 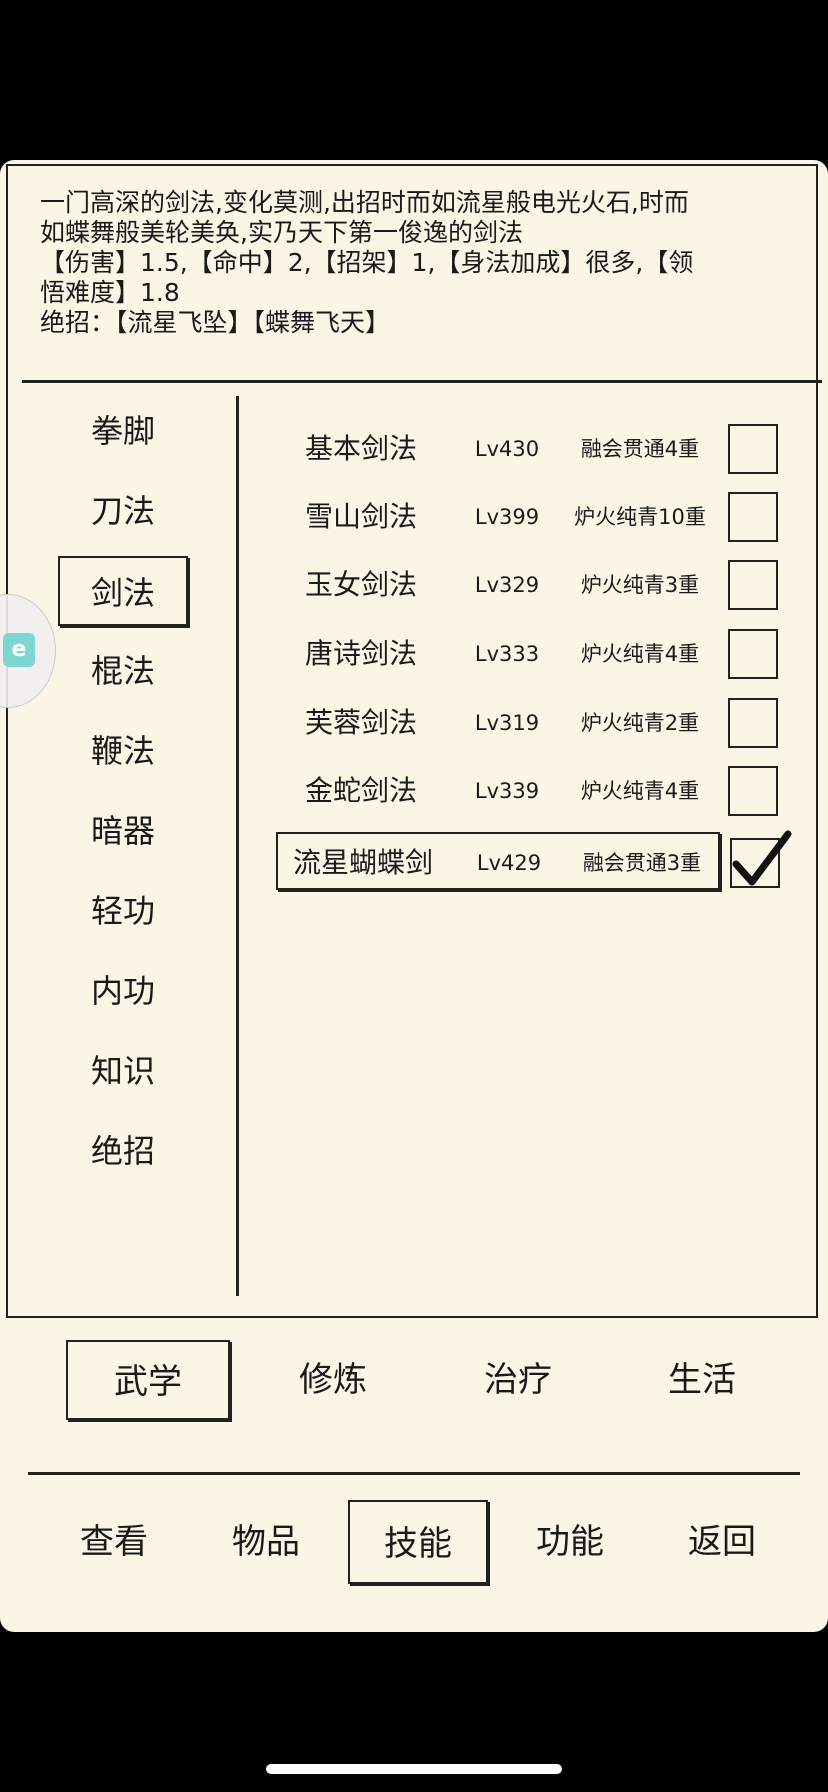 I want to click on skill-name: 基本剑法, so click(x=360, y=448).